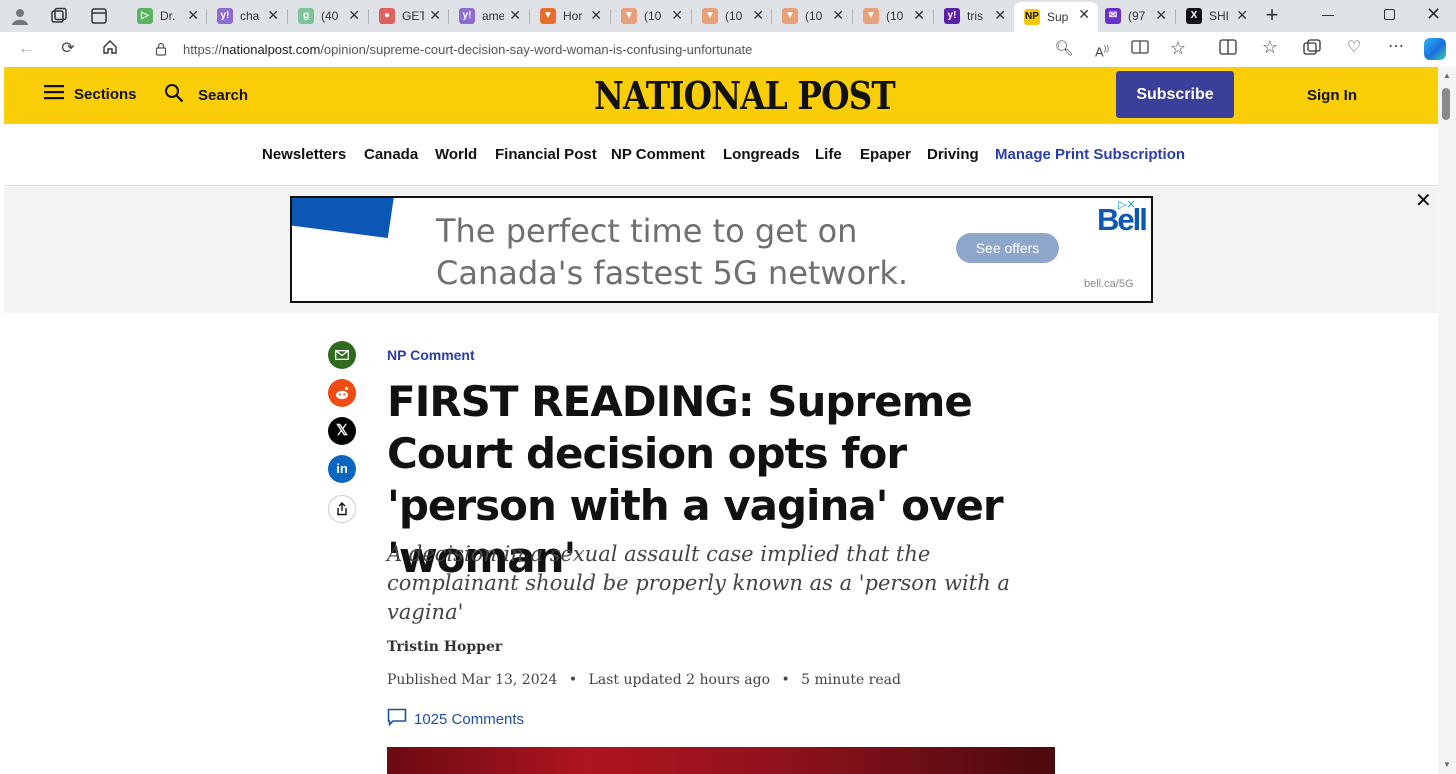 The image size is (1456, 774). Describe the element at coordinates (1447, 420) in the screenshot. I see `page-scrollbar: ▲ ▼` at that location.